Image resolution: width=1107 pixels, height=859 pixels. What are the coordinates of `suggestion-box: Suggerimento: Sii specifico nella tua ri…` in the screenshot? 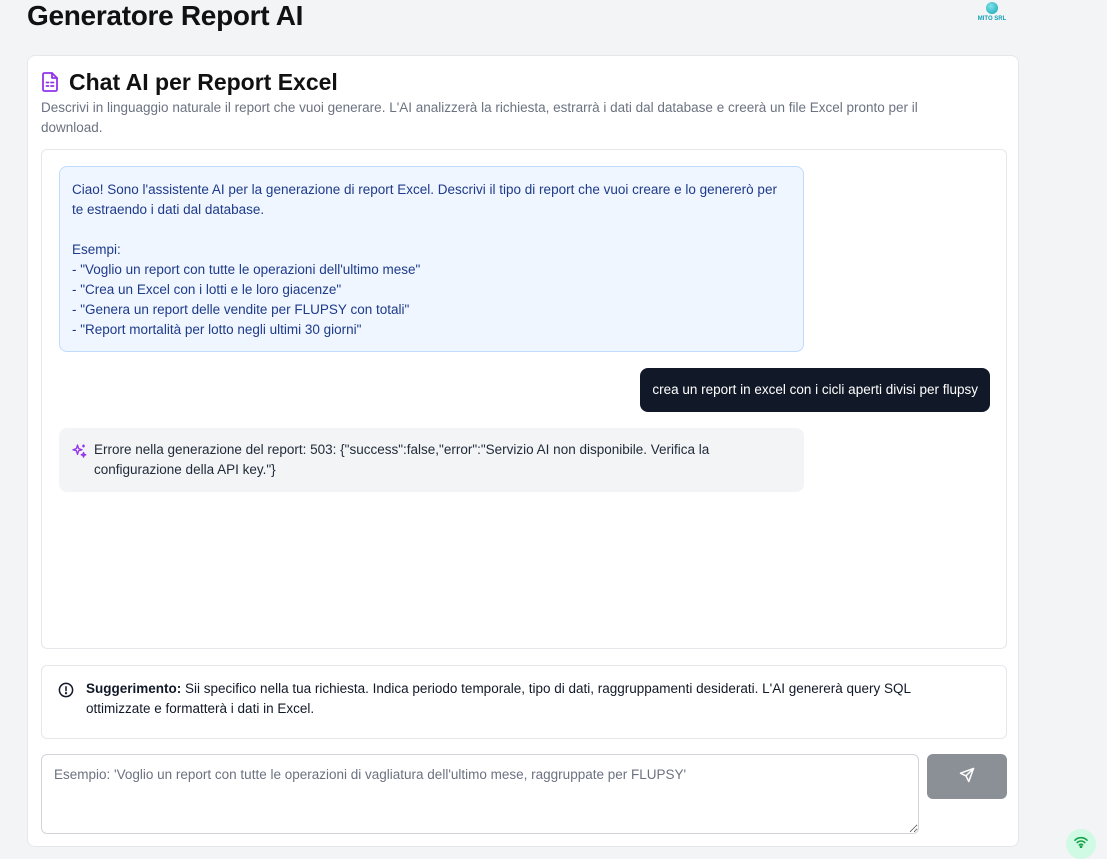 It's located at (524, 702).